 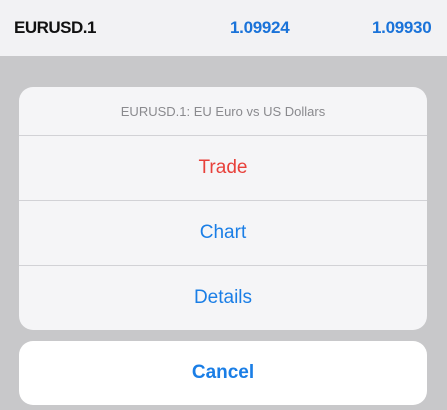 What do you see at coordinates (55, 27) in the screenshot?
I see `quote-symbol: EURUSD.1` at bounding box center [55, 27].